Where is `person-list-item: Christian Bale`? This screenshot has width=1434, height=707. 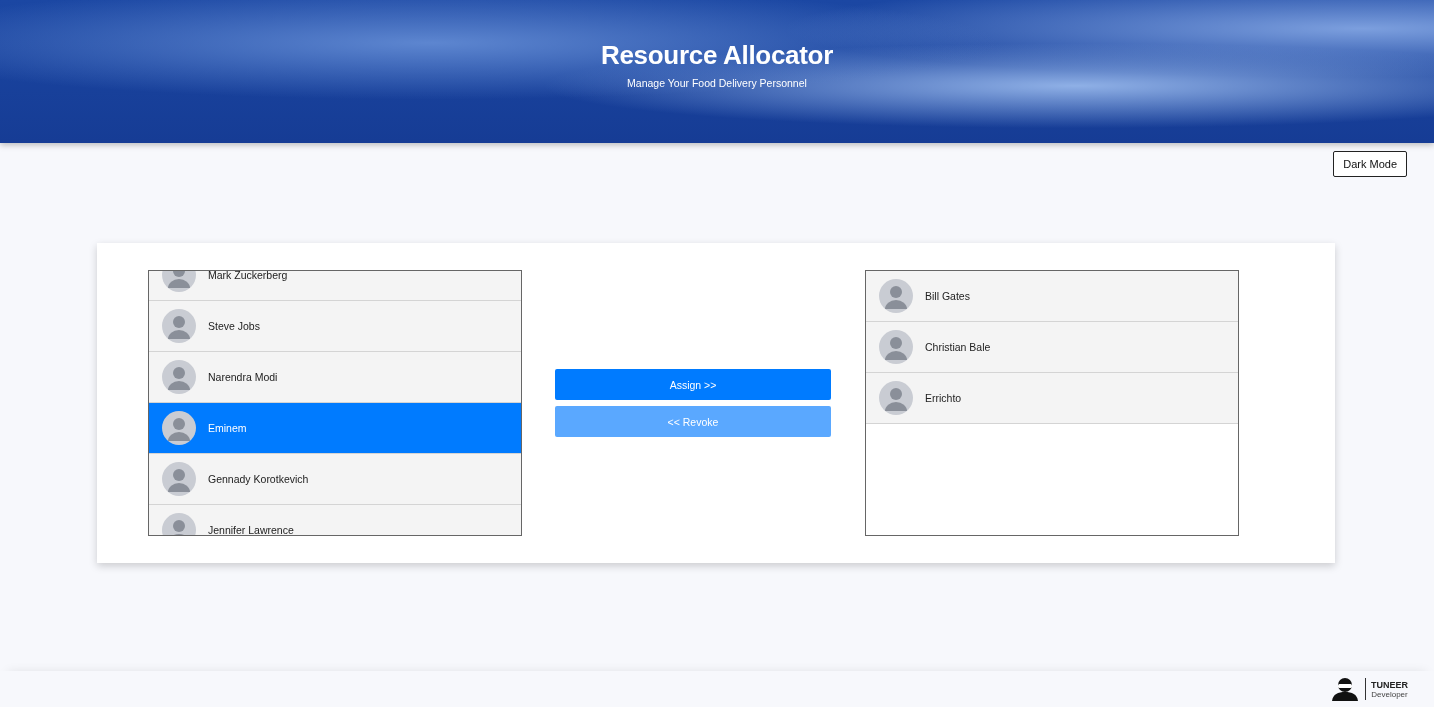
person-list-item: Christian Bale is located at coordinates (1052, 347).